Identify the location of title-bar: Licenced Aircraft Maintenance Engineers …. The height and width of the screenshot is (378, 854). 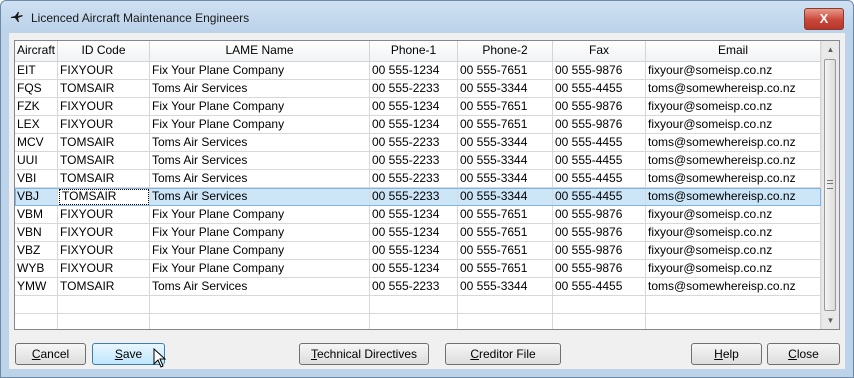
(427, 17).